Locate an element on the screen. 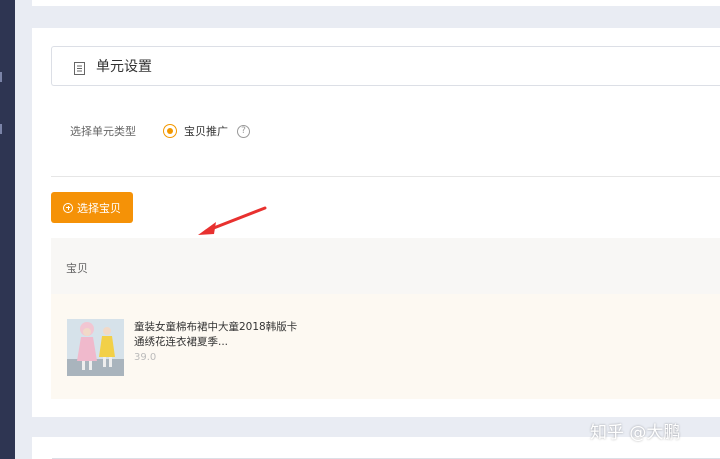 This screenshot has height=459, width=720. section-header: 单元设置 is located at coordinates (385, 66).